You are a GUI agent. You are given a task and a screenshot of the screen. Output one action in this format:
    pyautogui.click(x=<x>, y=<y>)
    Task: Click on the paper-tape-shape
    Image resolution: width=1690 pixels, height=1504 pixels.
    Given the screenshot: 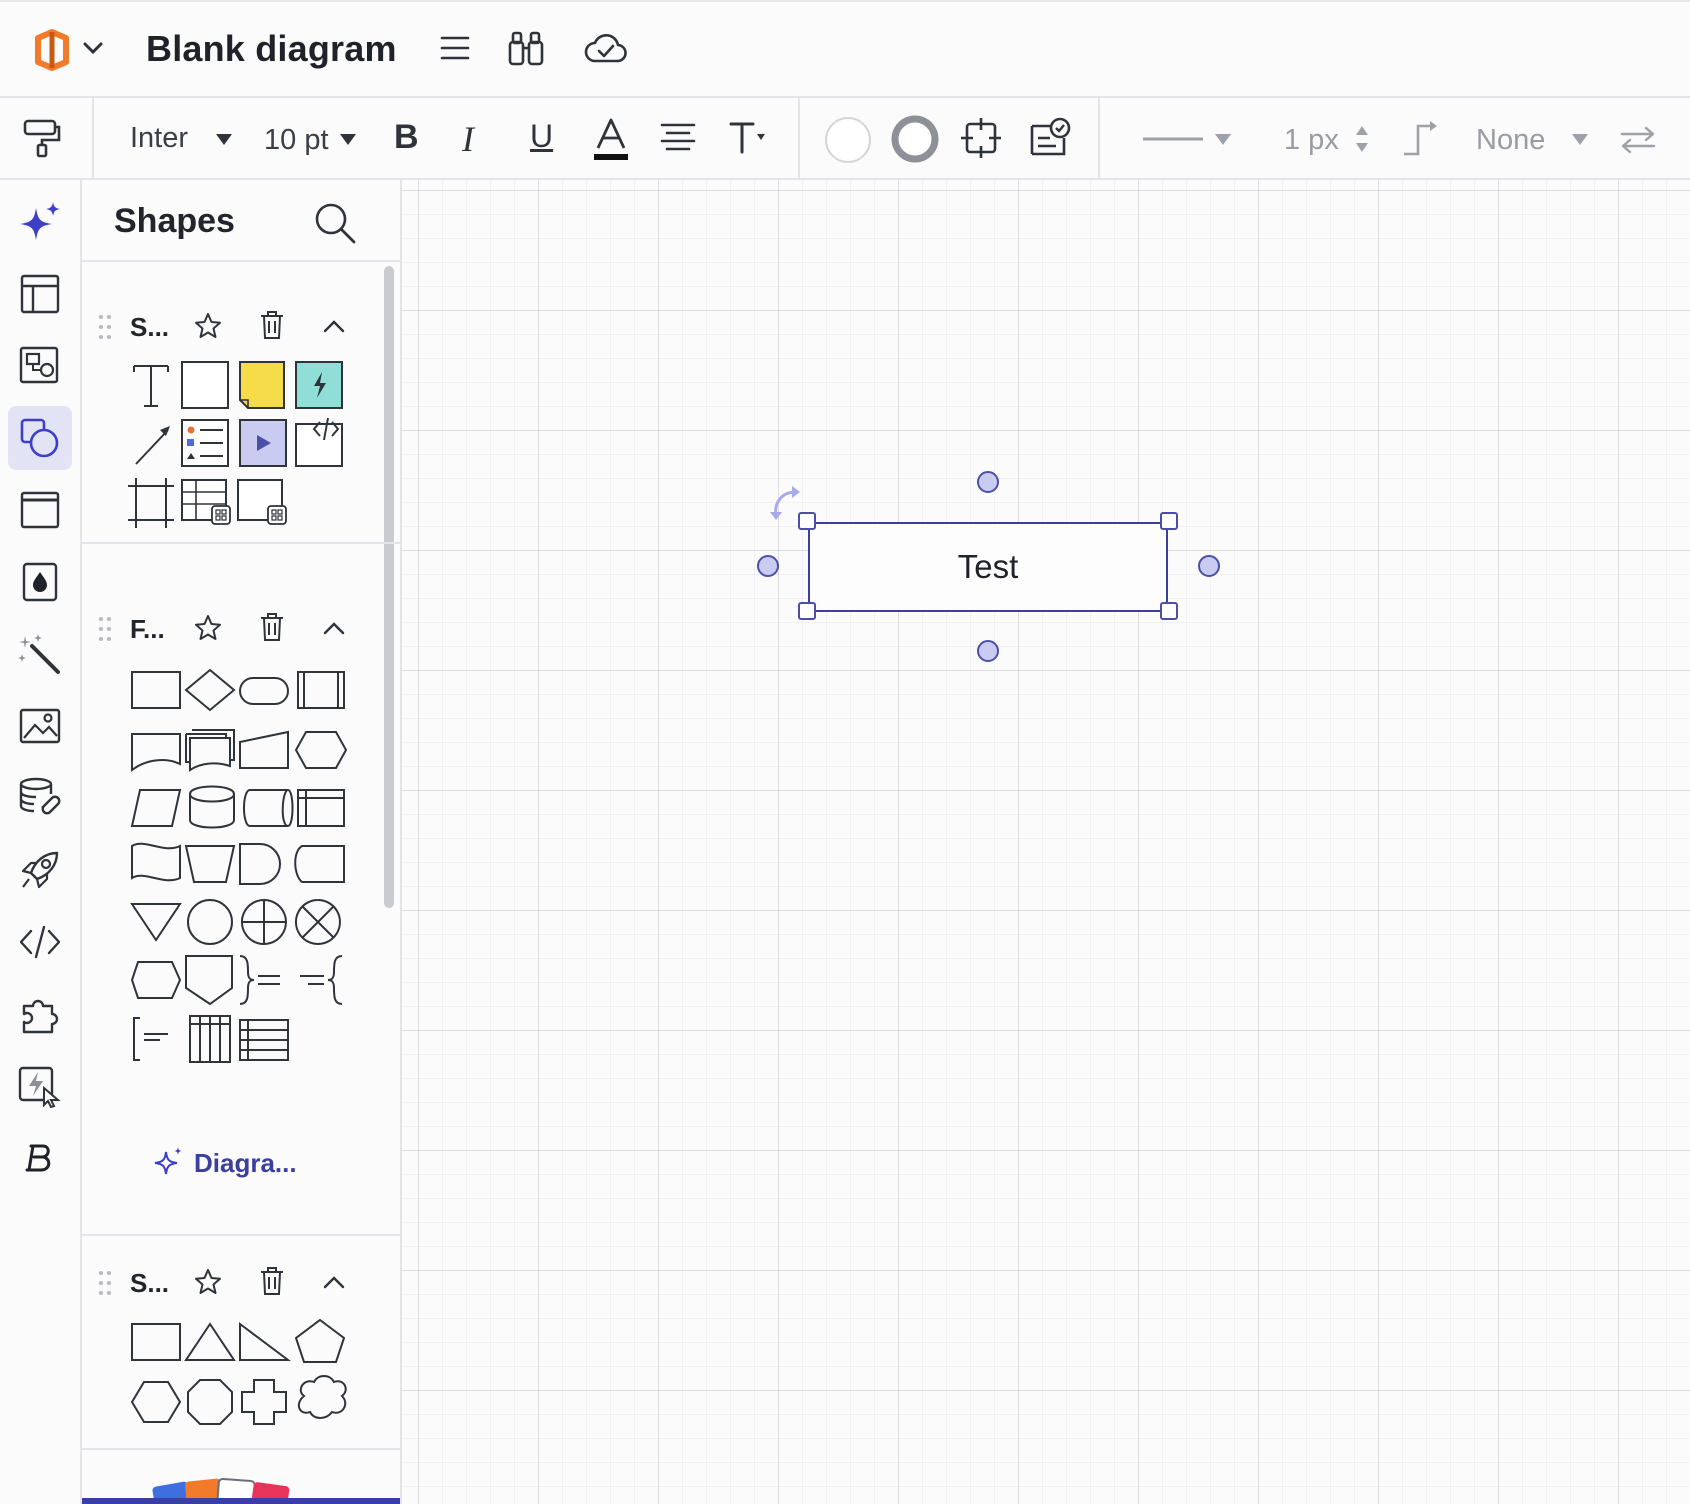 What is the action you would take?
    pyautogui.click(x=156, y=862)
    